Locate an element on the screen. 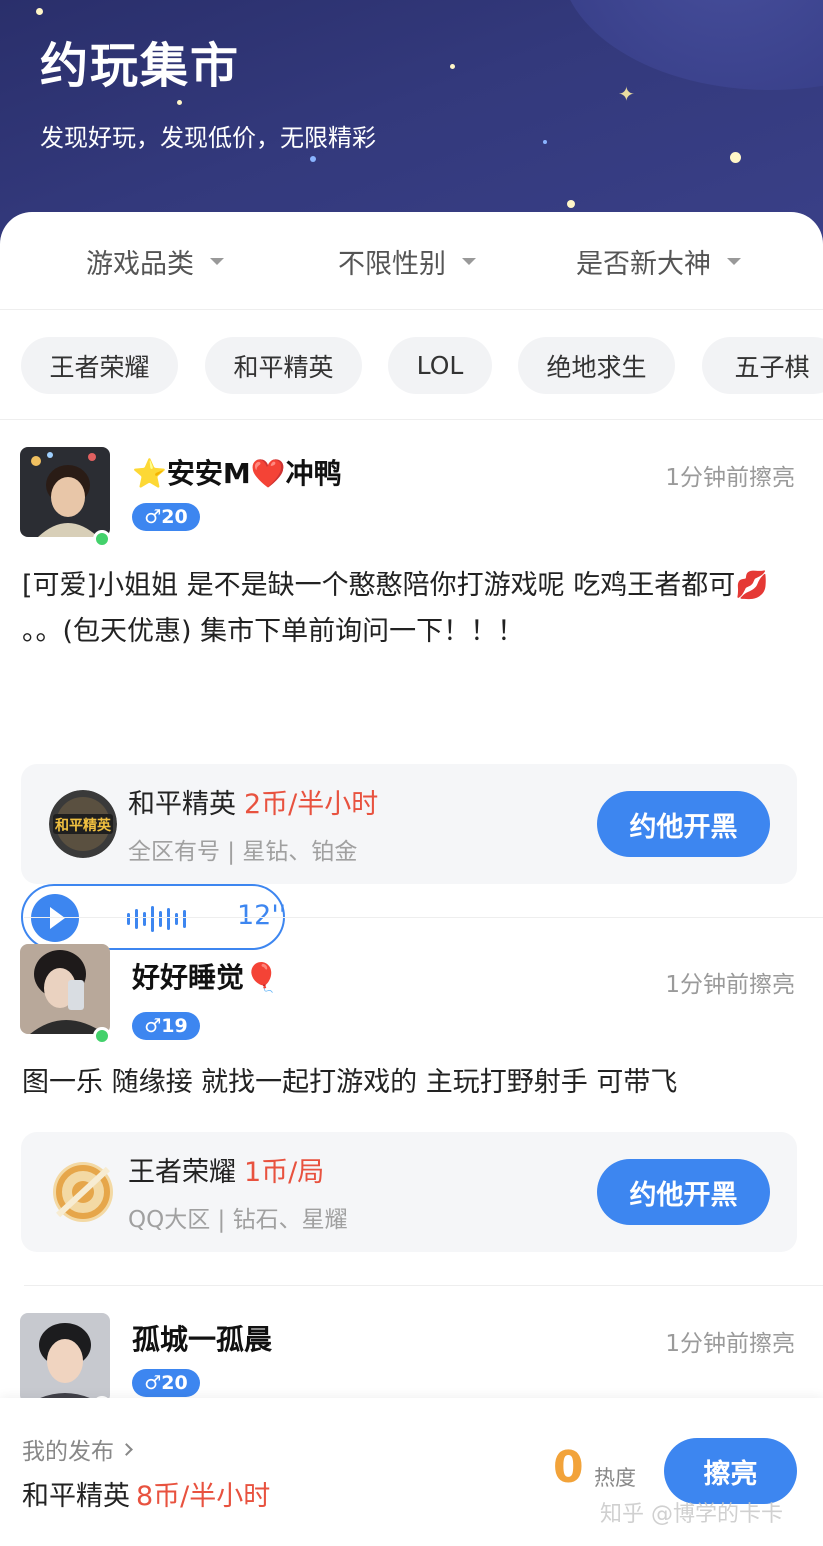  page-subtitle: 发现好玩，发现低价，无限精彩 is located at coordinates (208, 138).